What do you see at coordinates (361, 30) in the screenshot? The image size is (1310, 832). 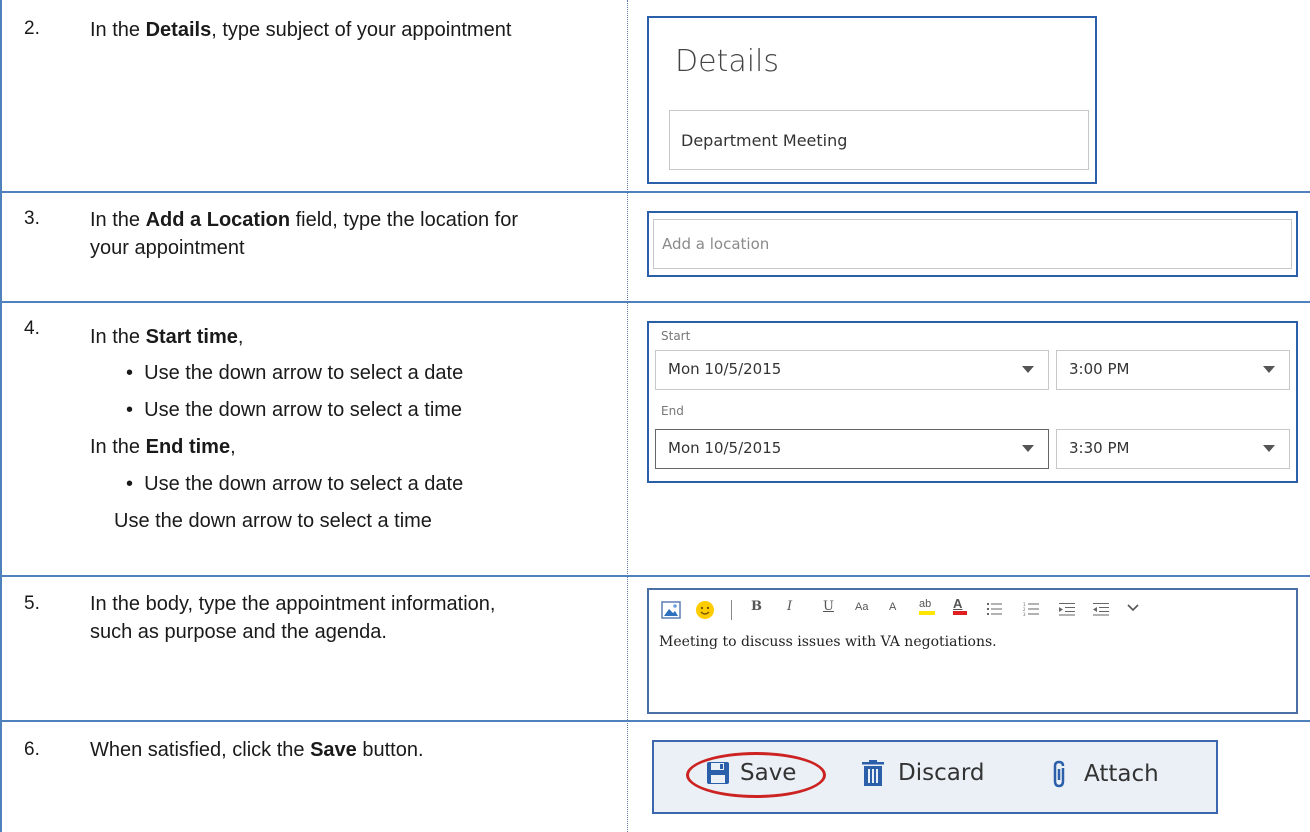 I see `instruction-text: , type subject of your appointment` at bounding box center [361, 30].